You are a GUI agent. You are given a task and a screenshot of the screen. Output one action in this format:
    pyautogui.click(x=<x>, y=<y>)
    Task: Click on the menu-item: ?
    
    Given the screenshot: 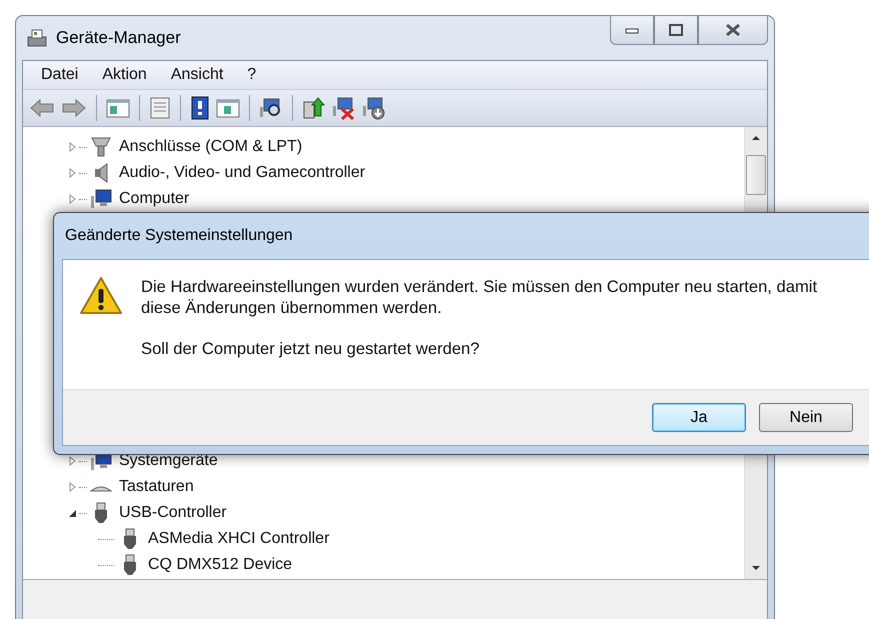 What is the action you would take?
    pyautogui.click(x=251, y=75)
    